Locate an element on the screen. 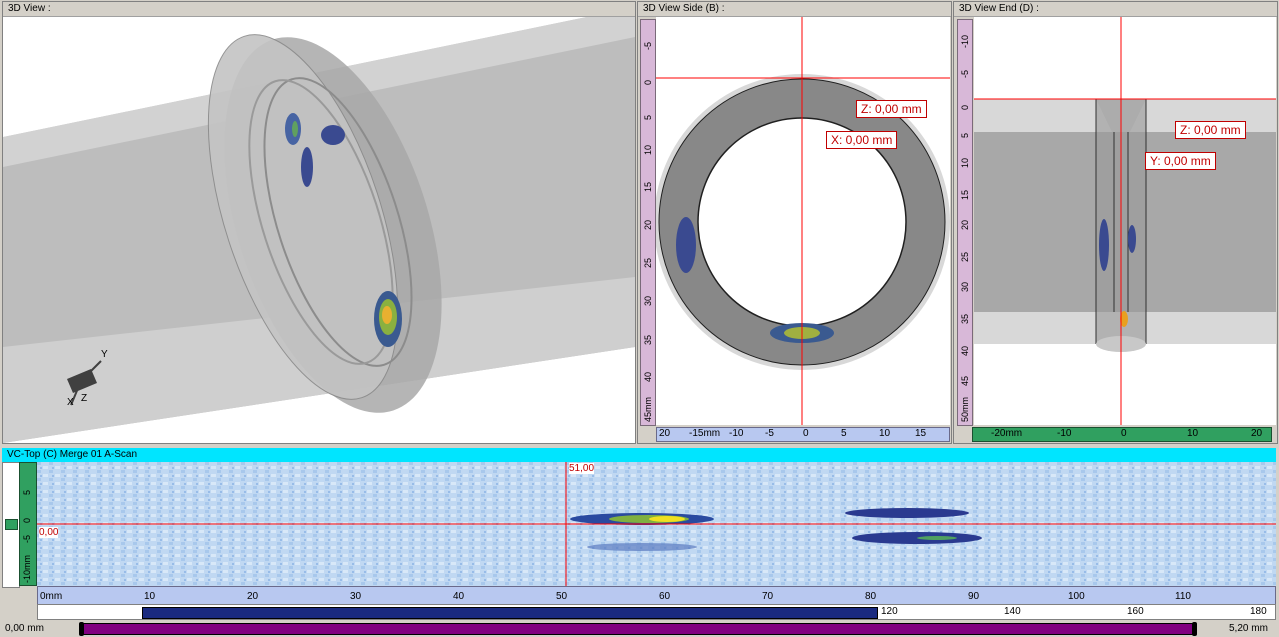 The image size is (1279, 637). status-right-value: 5,20 mm is located at coordinates (1248, 628).